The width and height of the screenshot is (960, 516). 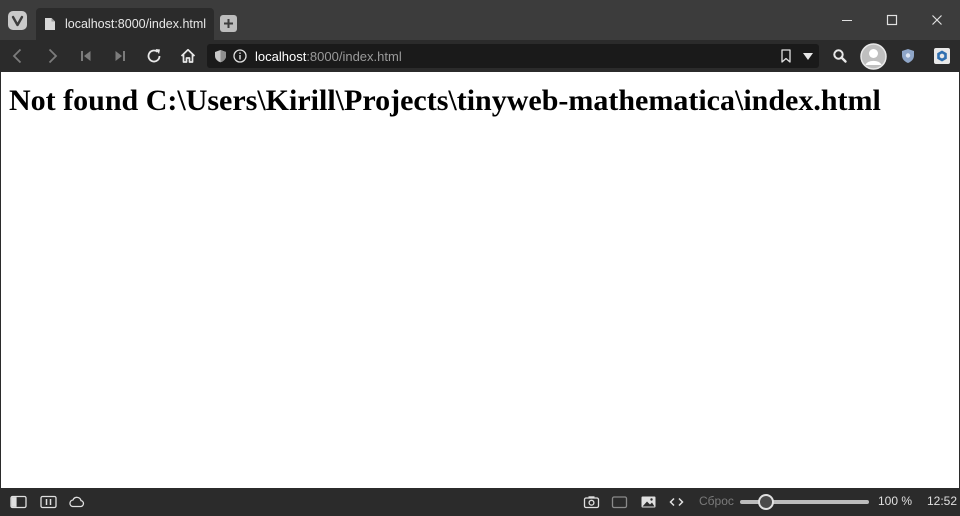 I want to click on image-icon, so click(x=648, y=502).